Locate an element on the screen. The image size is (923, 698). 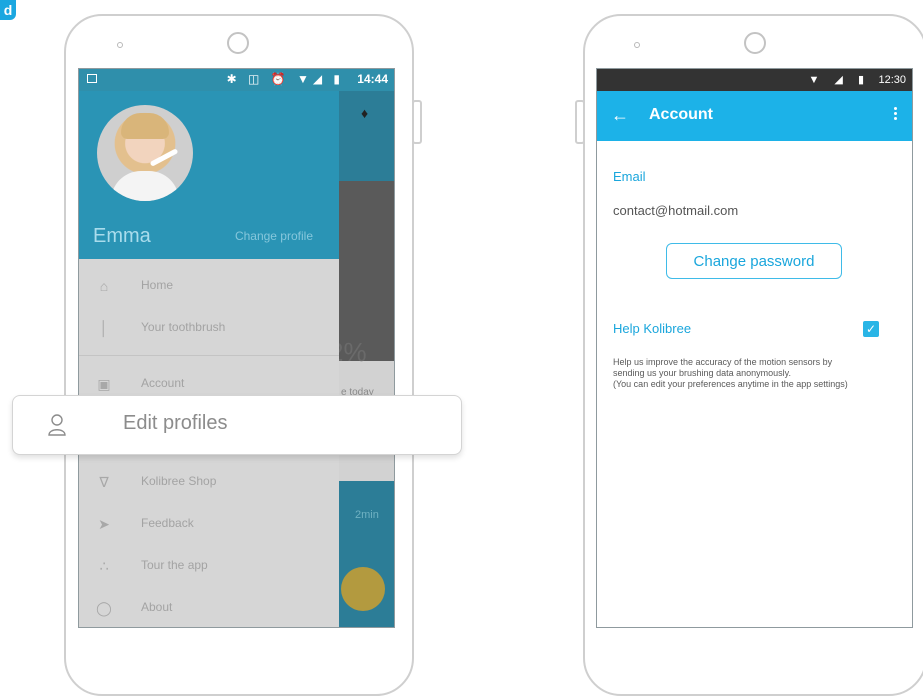
menu-item-shop: ∇ Kolibree Shop is located at coordinates (209, 483).